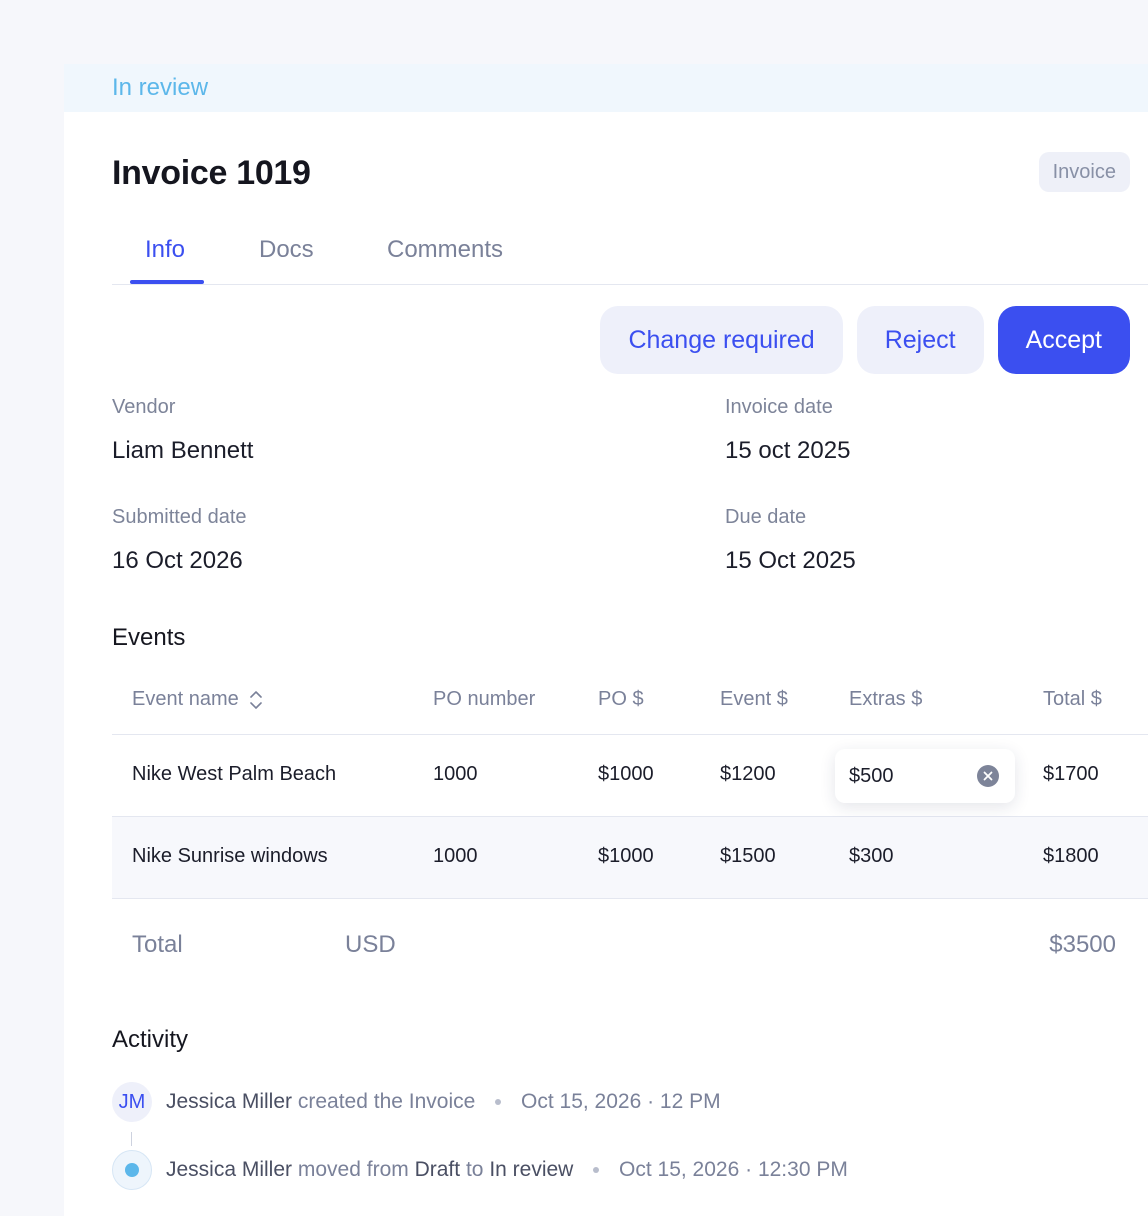 Image resolution: width=1148 pixels, height=1216 pixels. What do you see at coordinates (630, 945) in the screenshot?
I see `total-row: Total USD $3500` at bounding box center [630, 945].